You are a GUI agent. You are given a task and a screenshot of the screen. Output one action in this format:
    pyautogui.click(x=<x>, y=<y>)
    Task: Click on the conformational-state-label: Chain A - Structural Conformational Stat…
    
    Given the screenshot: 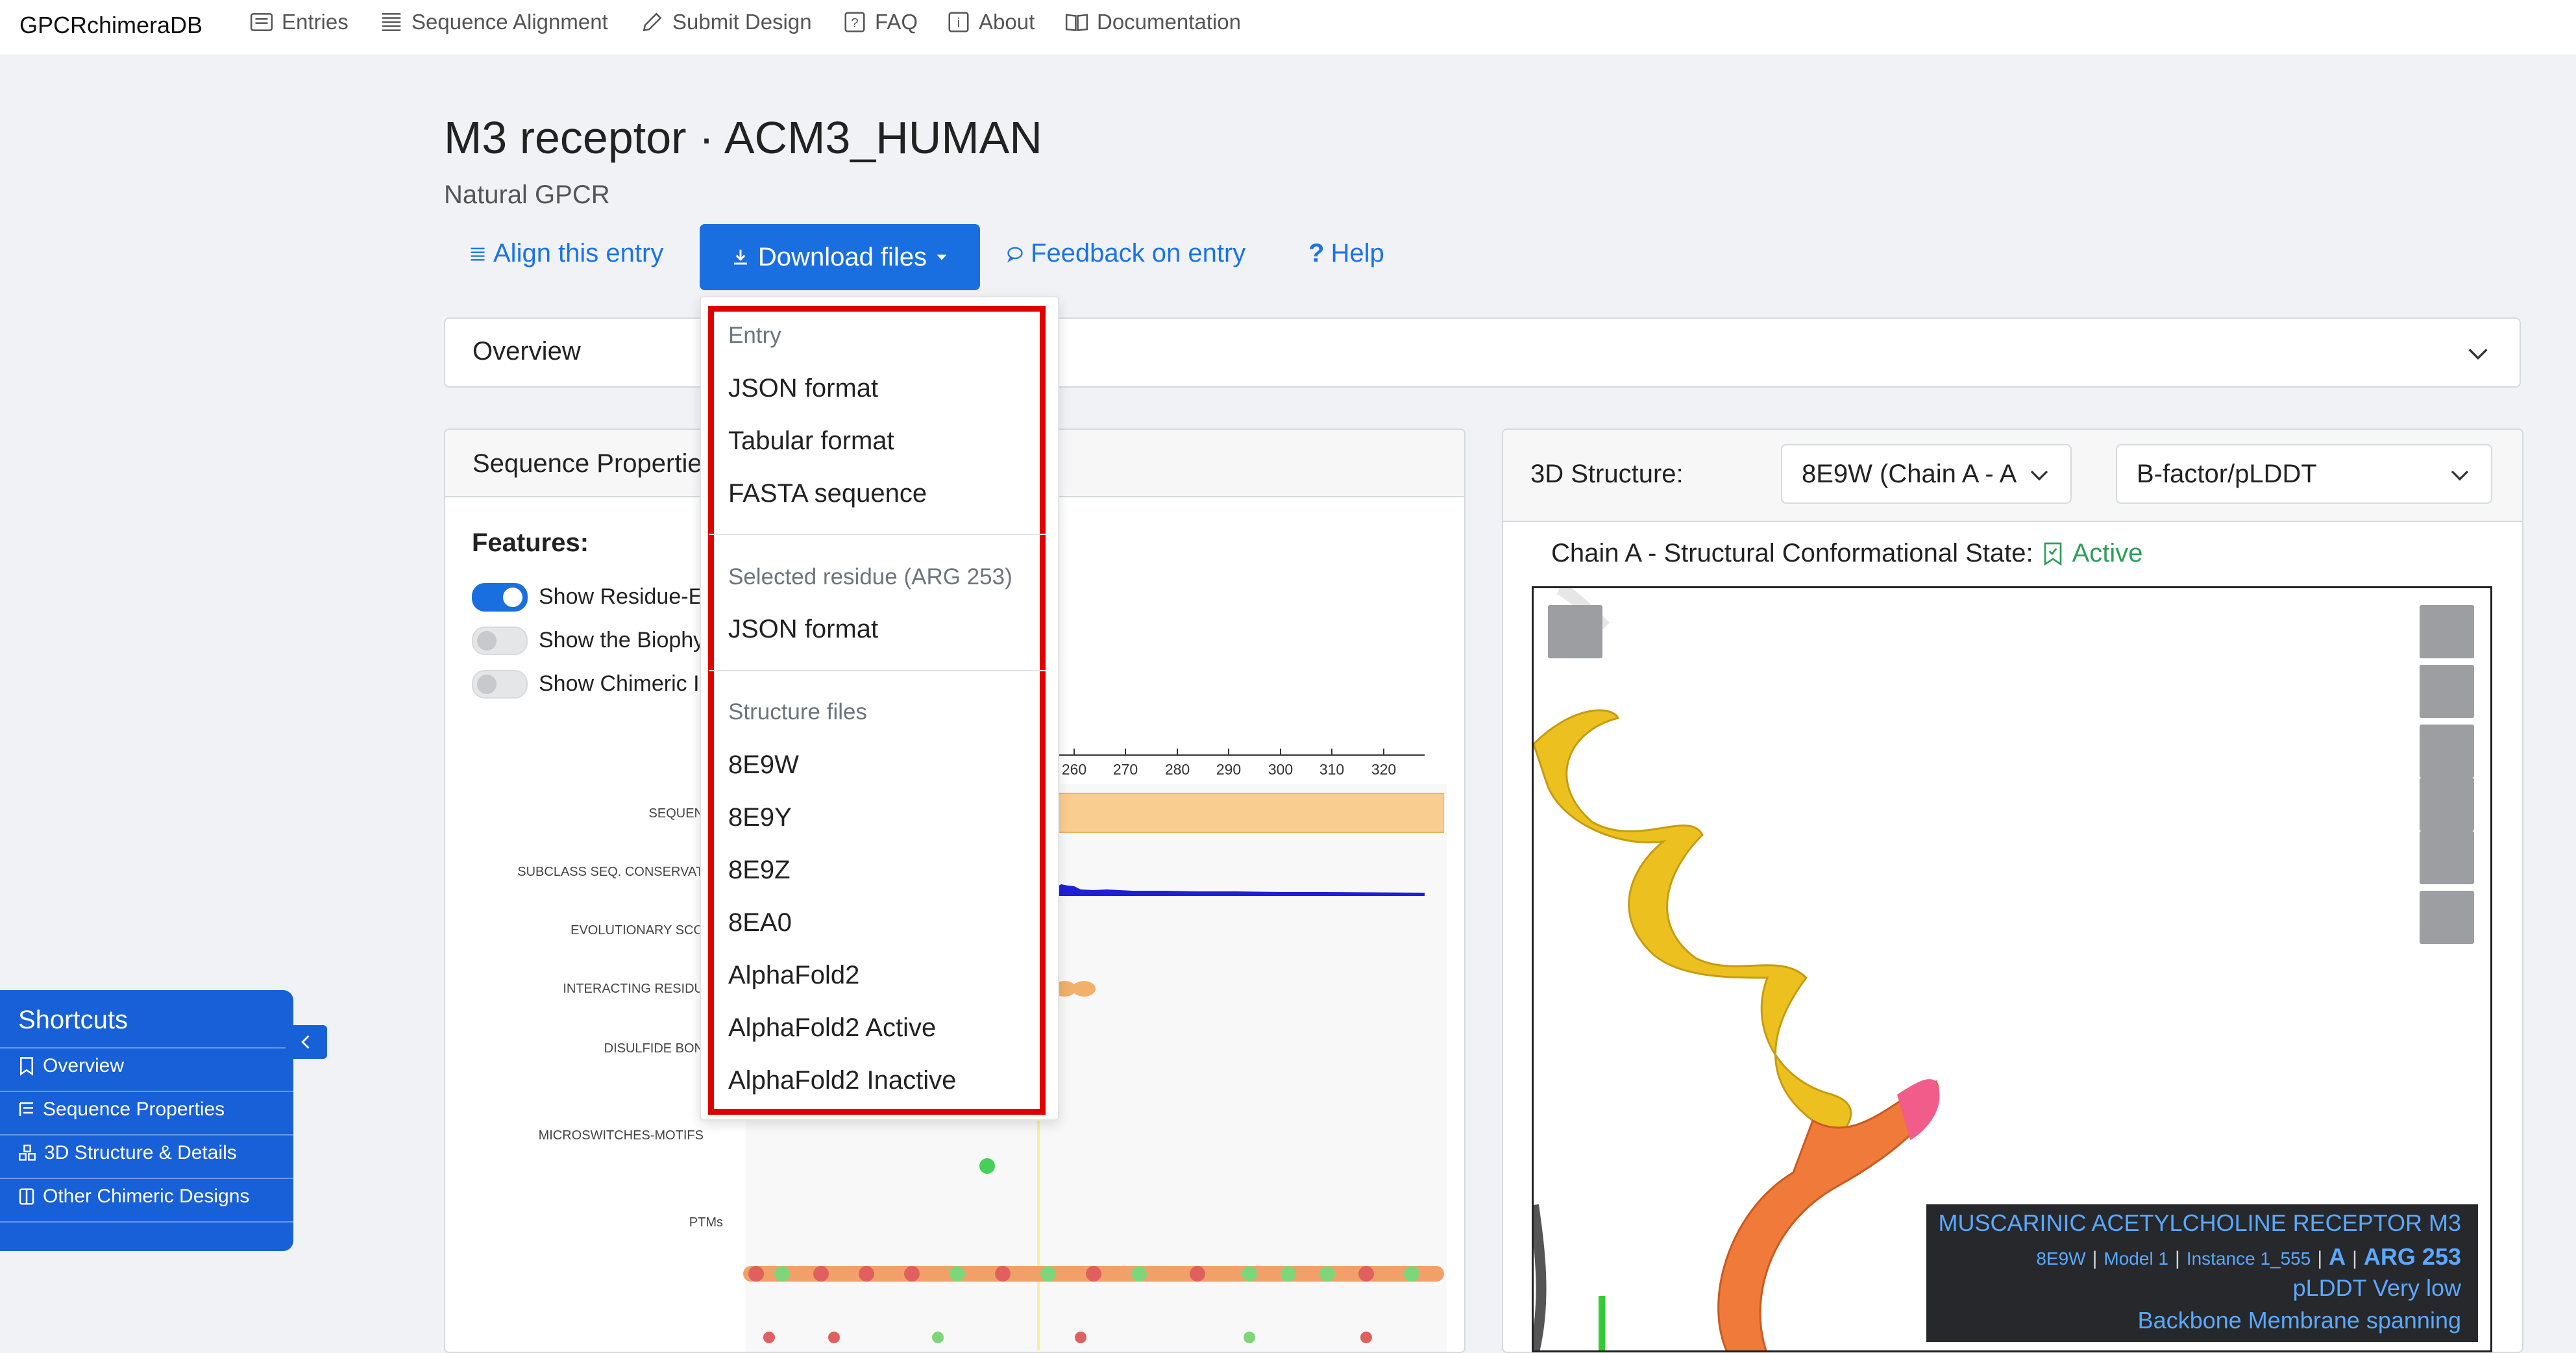 What is the action you would take?
    pyautogui.click(x=1792, y=553)
    